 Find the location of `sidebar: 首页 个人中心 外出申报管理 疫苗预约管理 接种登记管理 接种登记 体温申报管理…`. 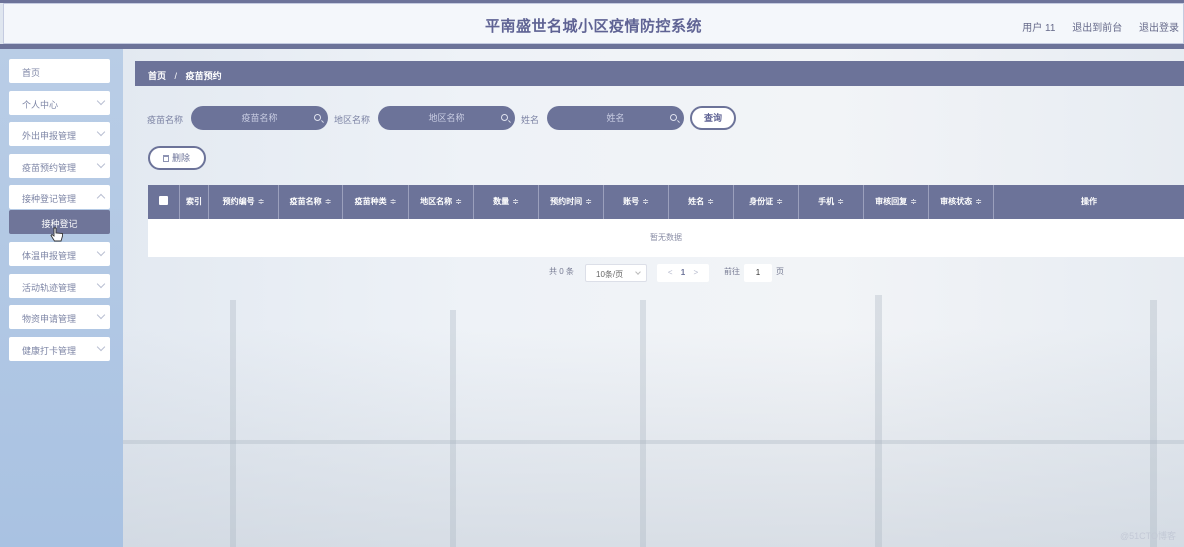

sidebar: 首页 个人中心 外出申报管理 疫苗预约管理 接种登记管理 接种登记 体温申报管理… is located at coordinates (61, 298).